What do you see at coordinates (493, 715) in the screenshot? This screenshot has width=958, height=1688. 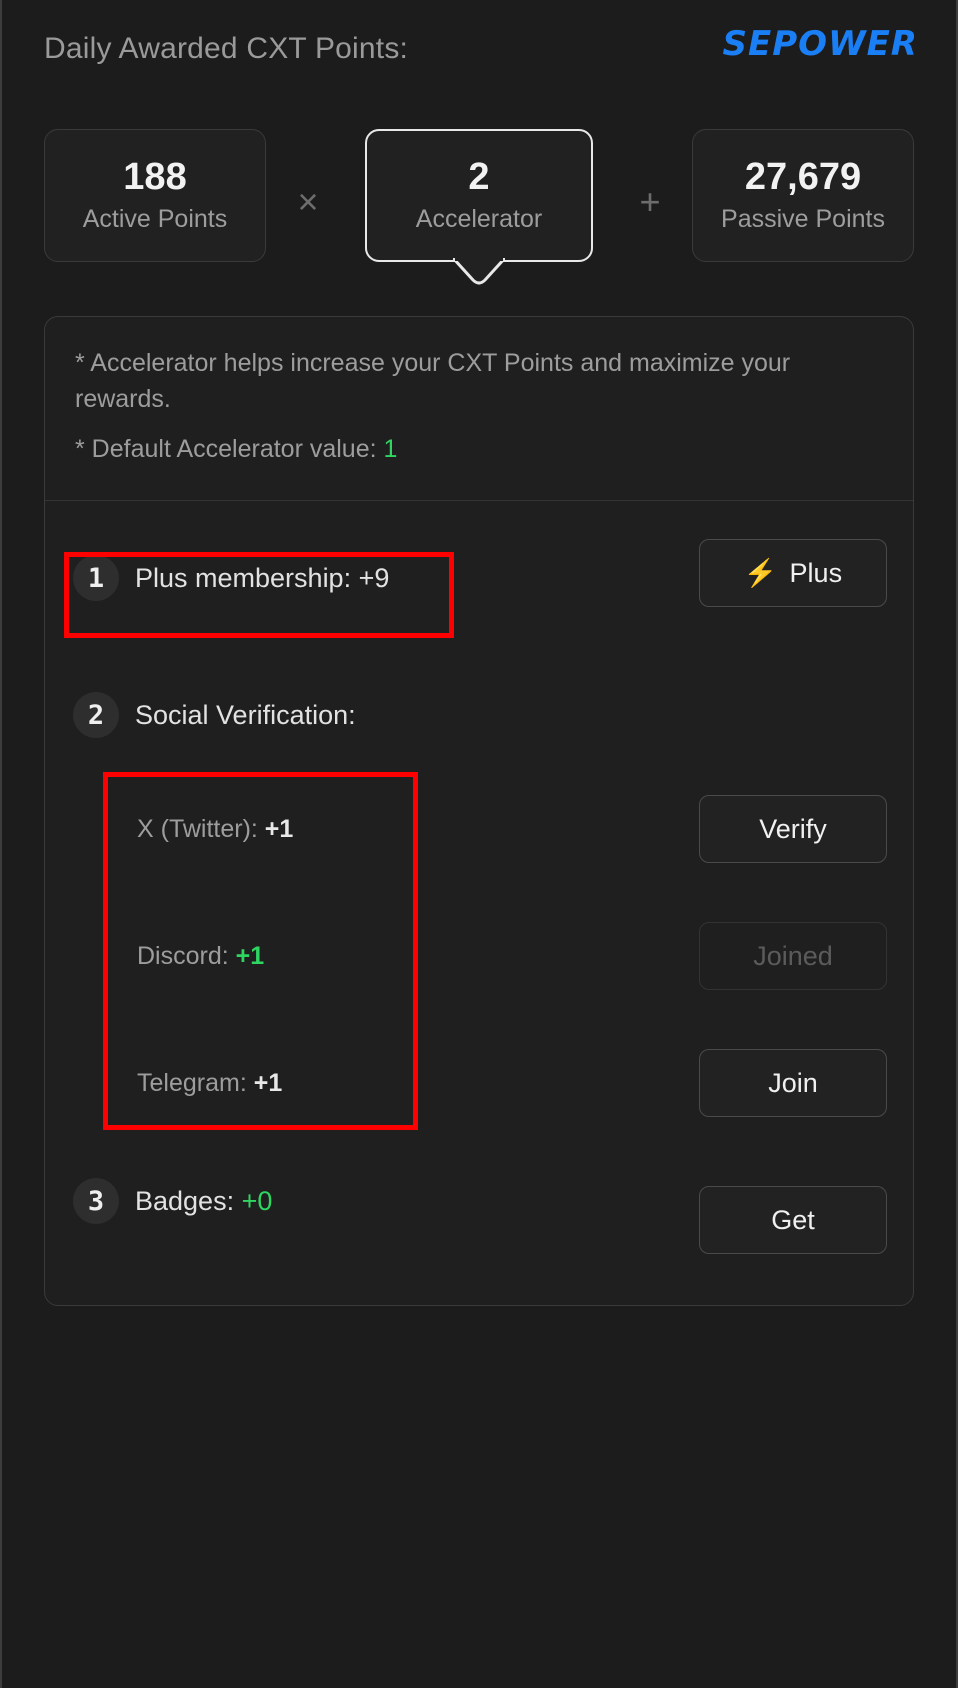 I see `row-social-verification: 2 Social Verification:` at bounding box center [493, 715].